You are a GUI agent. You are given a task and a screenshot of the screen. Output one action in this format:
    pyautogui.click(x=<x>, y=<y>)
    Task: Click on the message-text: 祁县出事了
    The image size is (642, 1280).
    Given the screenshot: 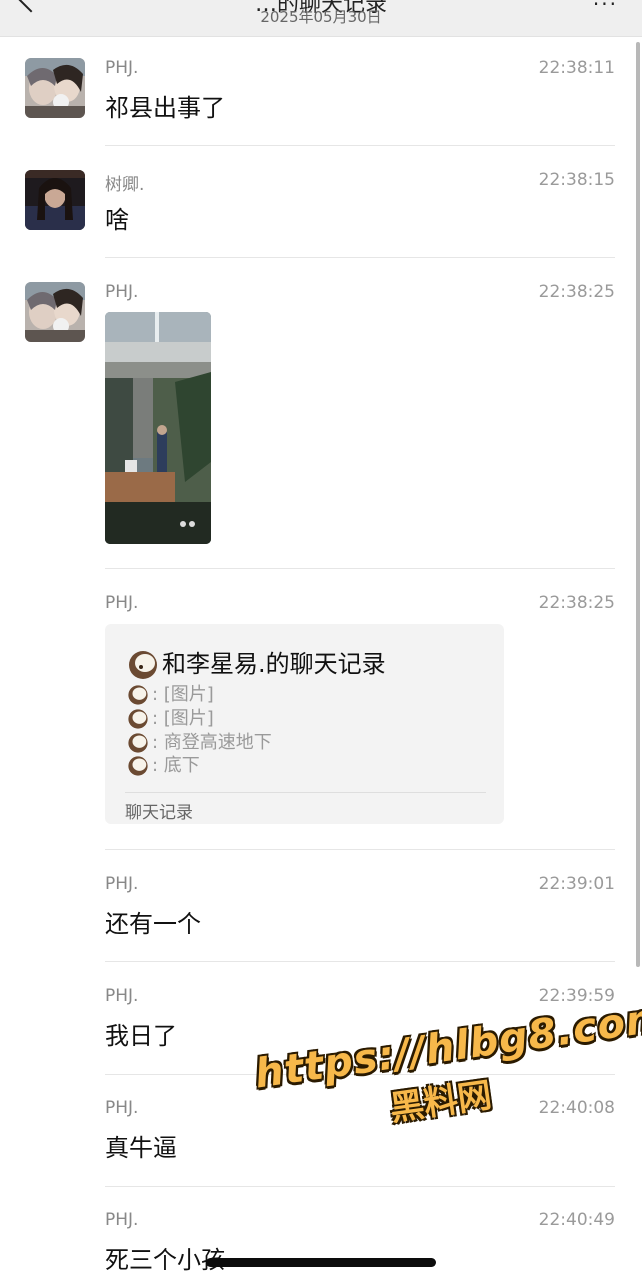 What is the action you would take?
    pyautogui.click(x=165, y=108)
    